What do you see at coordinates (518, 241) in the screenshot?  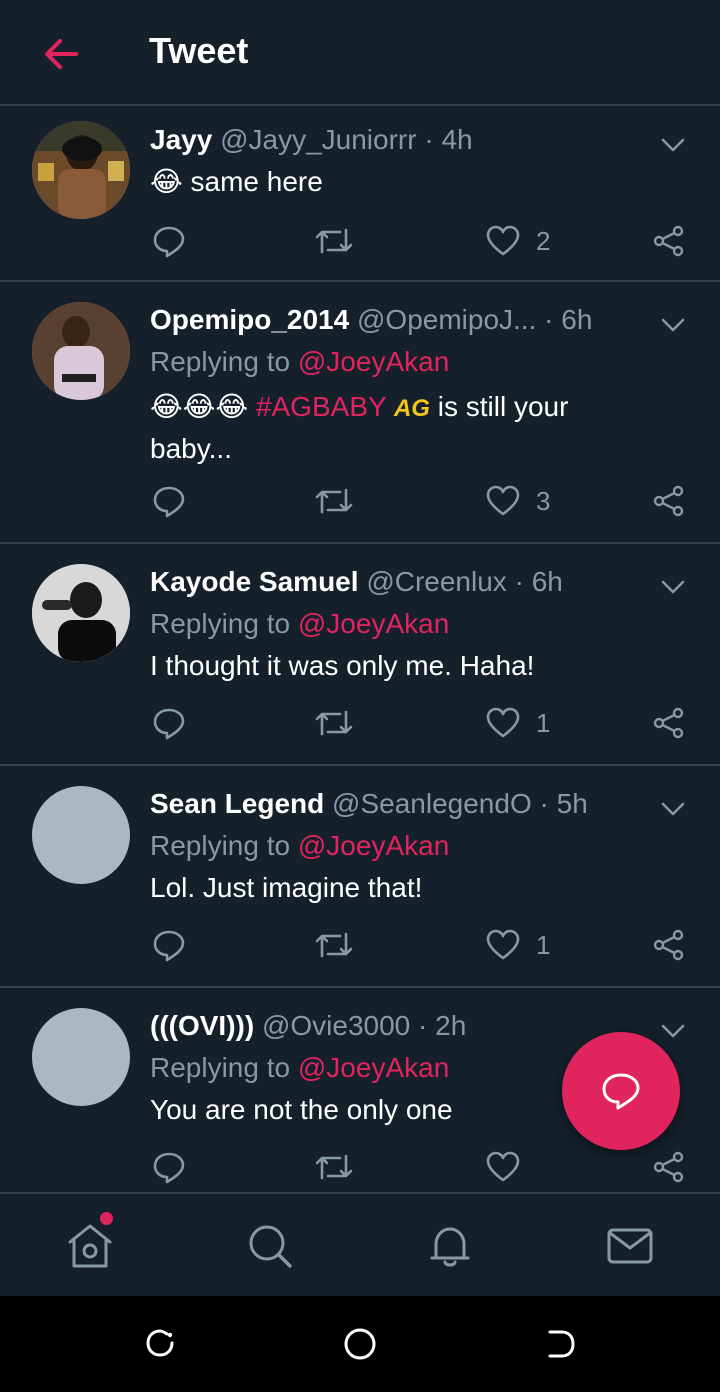 I see `like-button: 2` at bounding box center [518, 241].